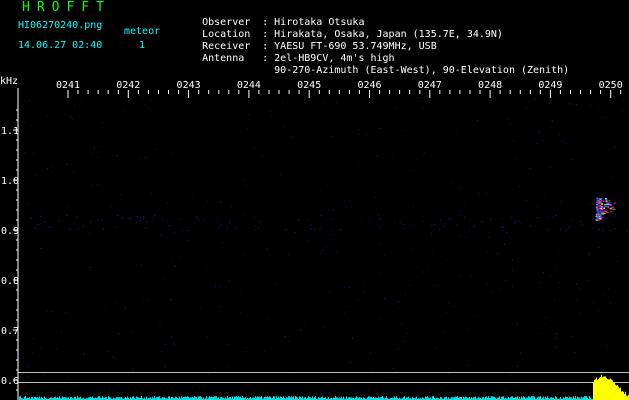 Image resolution: width=629 pixels, height=400 pixels. Describe the element at coordinates (9, 81) in the screenshot. I see `y-axis-label: kHz` at that location.